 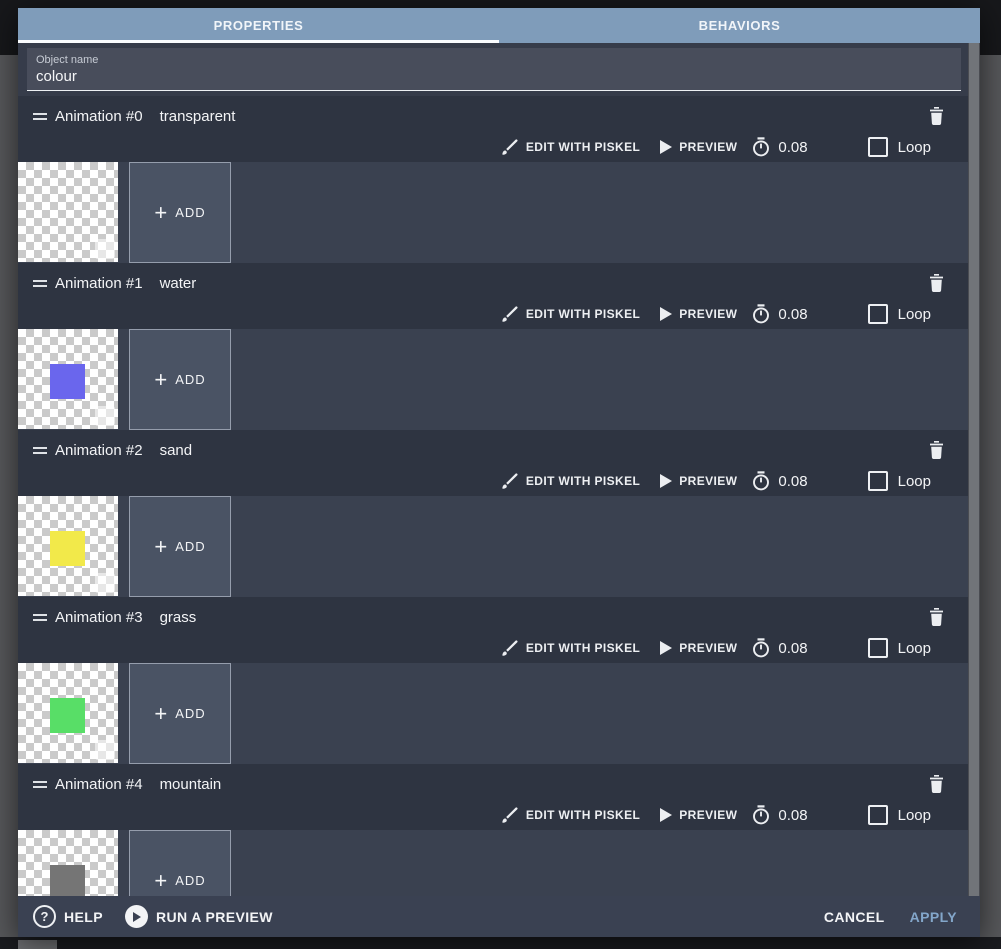 I want to click on editor-background-left, so click(x=9, y=502).